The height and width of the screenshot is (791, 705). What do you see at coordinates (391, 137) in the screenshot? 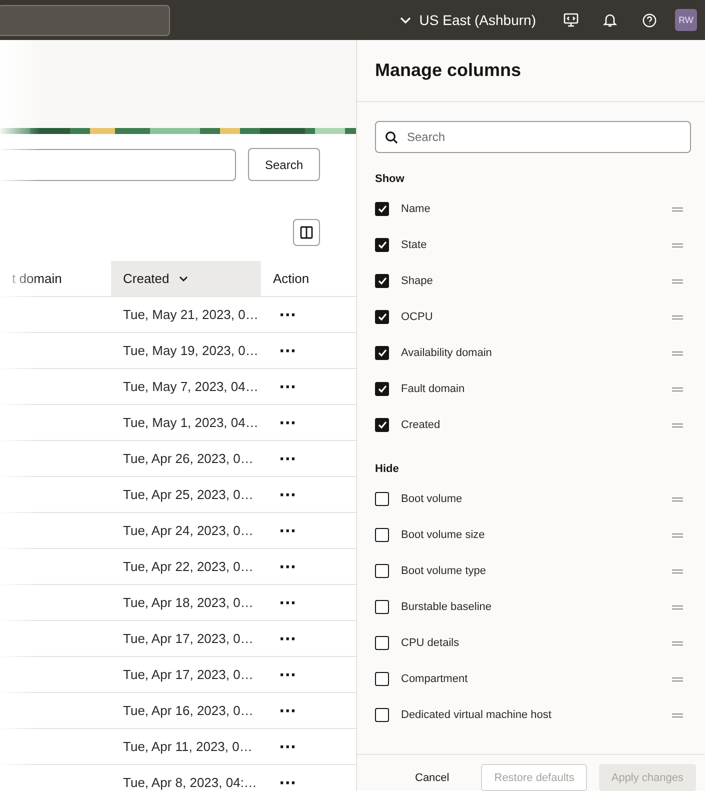
I see `search-icon` at bounding box center [391, 137].